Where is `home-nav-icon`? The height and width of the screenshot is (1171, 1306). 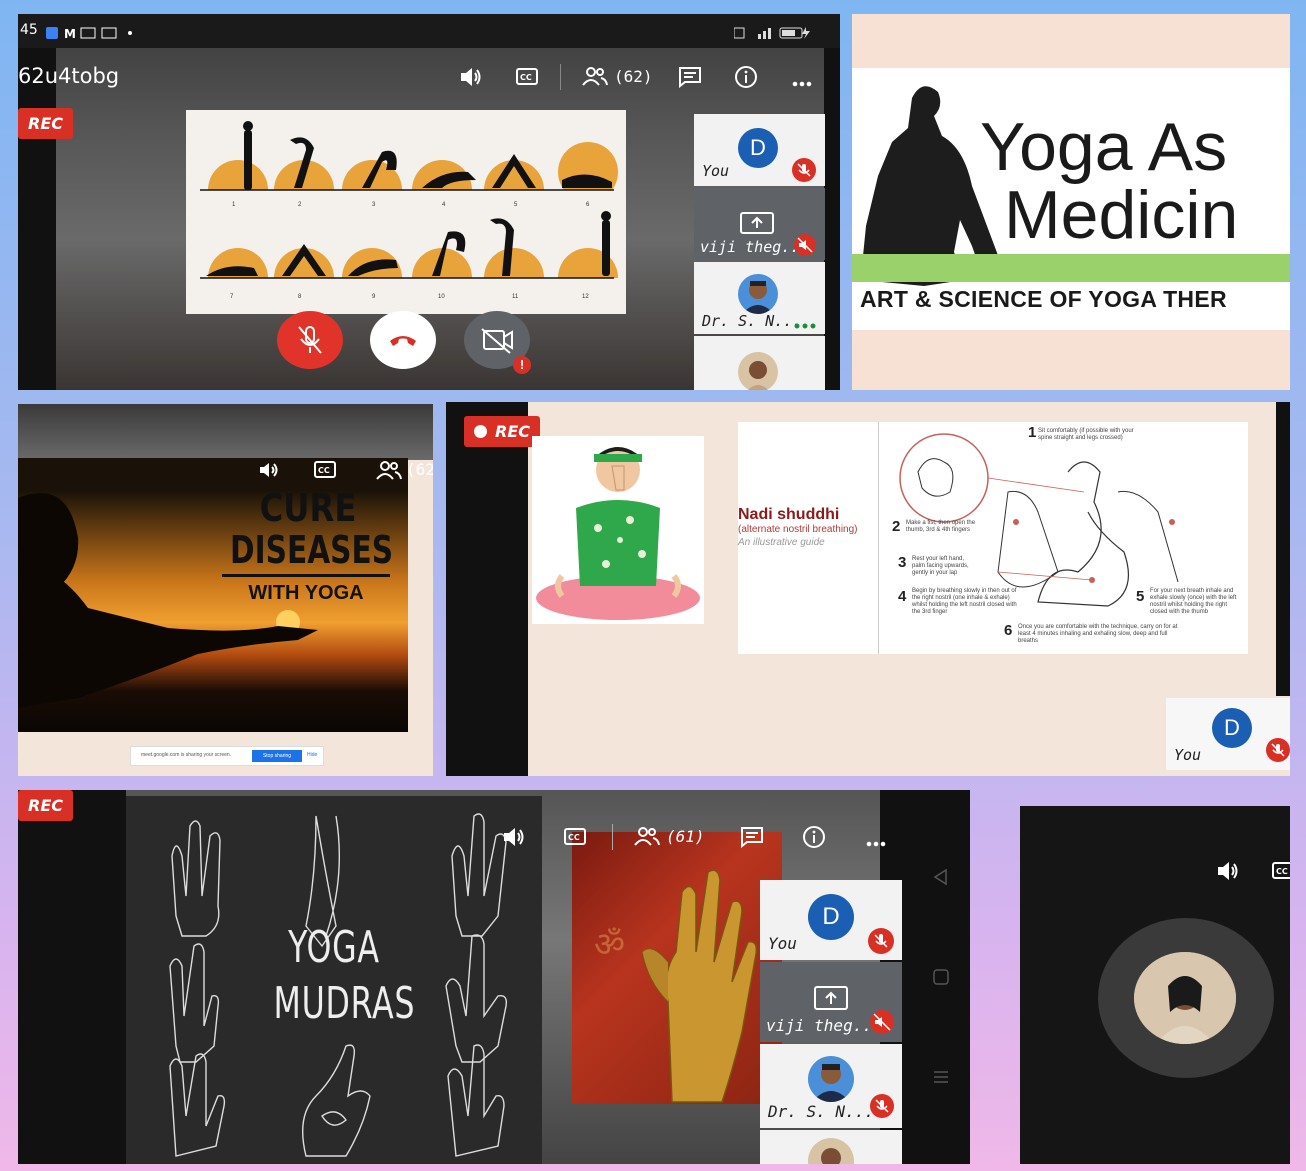 home-nav-icon is located at coordinates (941, 979).